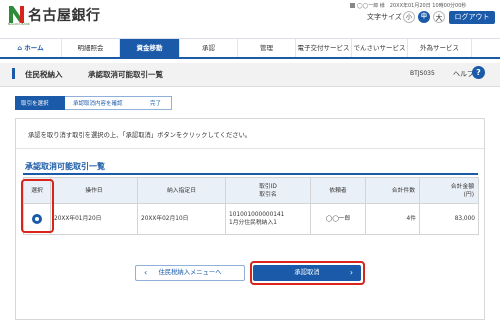 Image resolution: width=500 pixels, height=327 pixels. Describe the element at coordinates (13, 73) in the screenshot. I see `title-accent` at that location.